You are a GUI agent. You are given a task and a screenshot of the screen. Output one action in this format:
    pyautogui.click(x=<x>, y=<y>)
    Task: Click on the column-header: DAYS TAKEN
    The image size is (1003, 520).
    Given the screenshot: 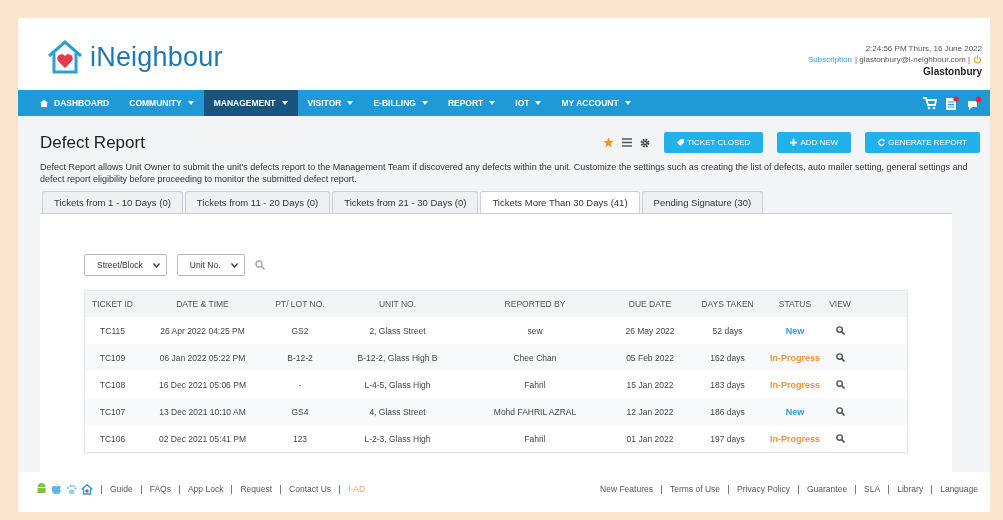 What is the action you would take?
    pyautogui.click(x=727, y=304)
    